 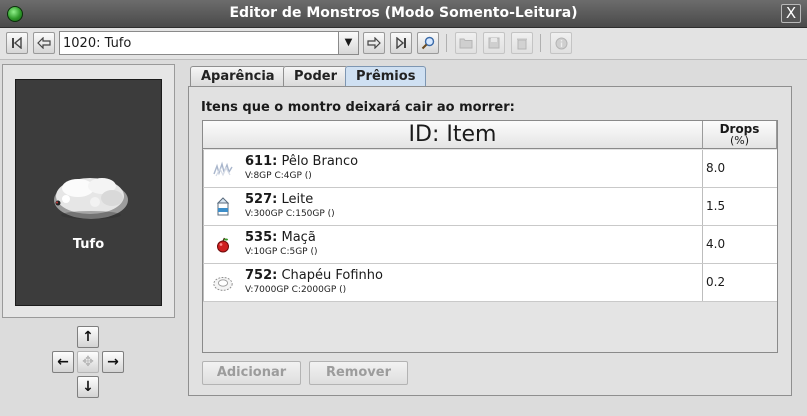 I want to click on item-name: Chapéu Fofinho, so click(x=332, y=275).